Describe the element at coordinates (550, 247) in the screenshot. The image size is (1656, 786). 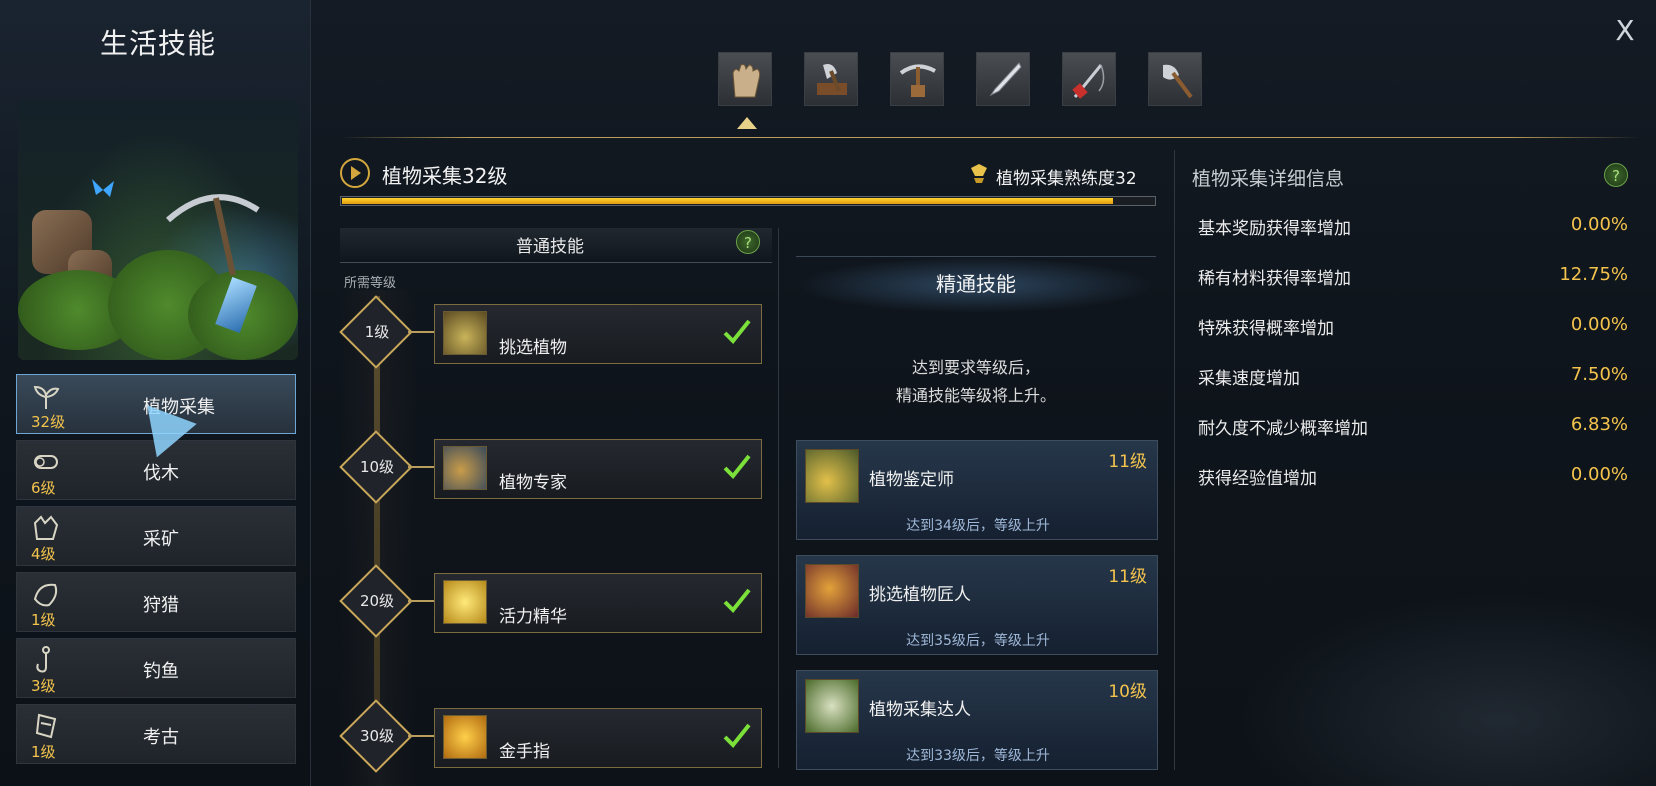
I see `normal-skills-title: 普通技能` at that location.